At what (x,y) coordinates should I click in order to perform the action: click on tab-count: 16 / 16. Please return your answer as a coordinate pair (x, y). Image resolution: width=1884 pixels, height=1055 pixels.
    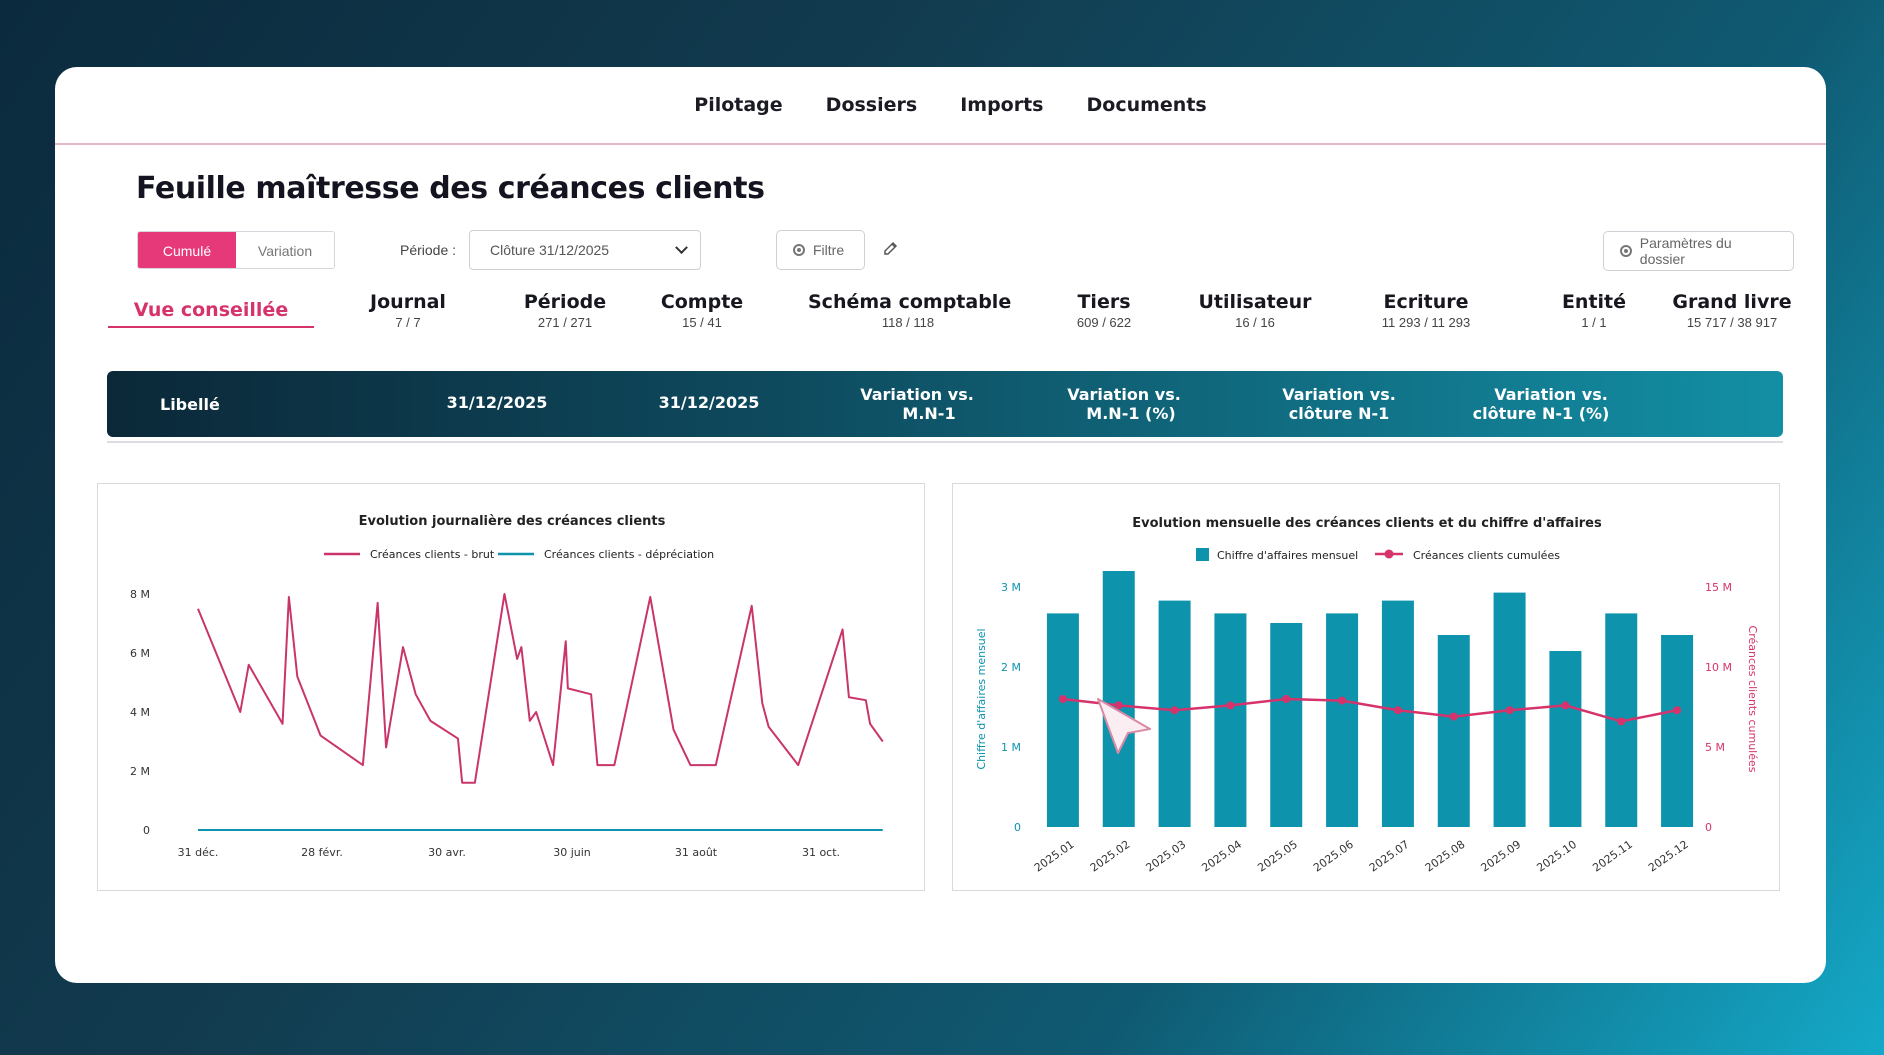
    Looking at the image, I should click on (1255, 322).